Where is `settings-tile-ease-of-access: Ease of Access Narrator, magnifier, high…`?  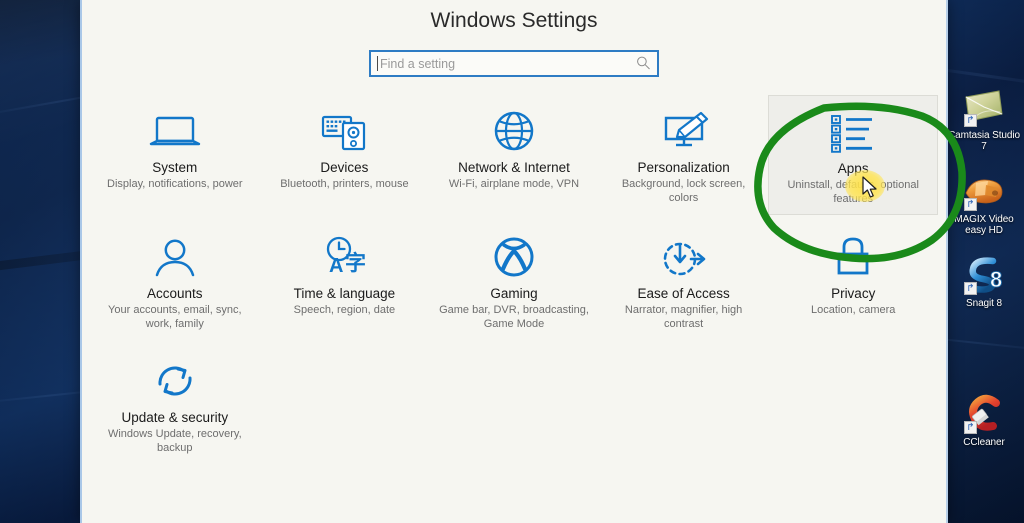 settings-tile-ease-of-access: Ease of Access Narrator, magnifier, high… is located at coordinates (684, 280).